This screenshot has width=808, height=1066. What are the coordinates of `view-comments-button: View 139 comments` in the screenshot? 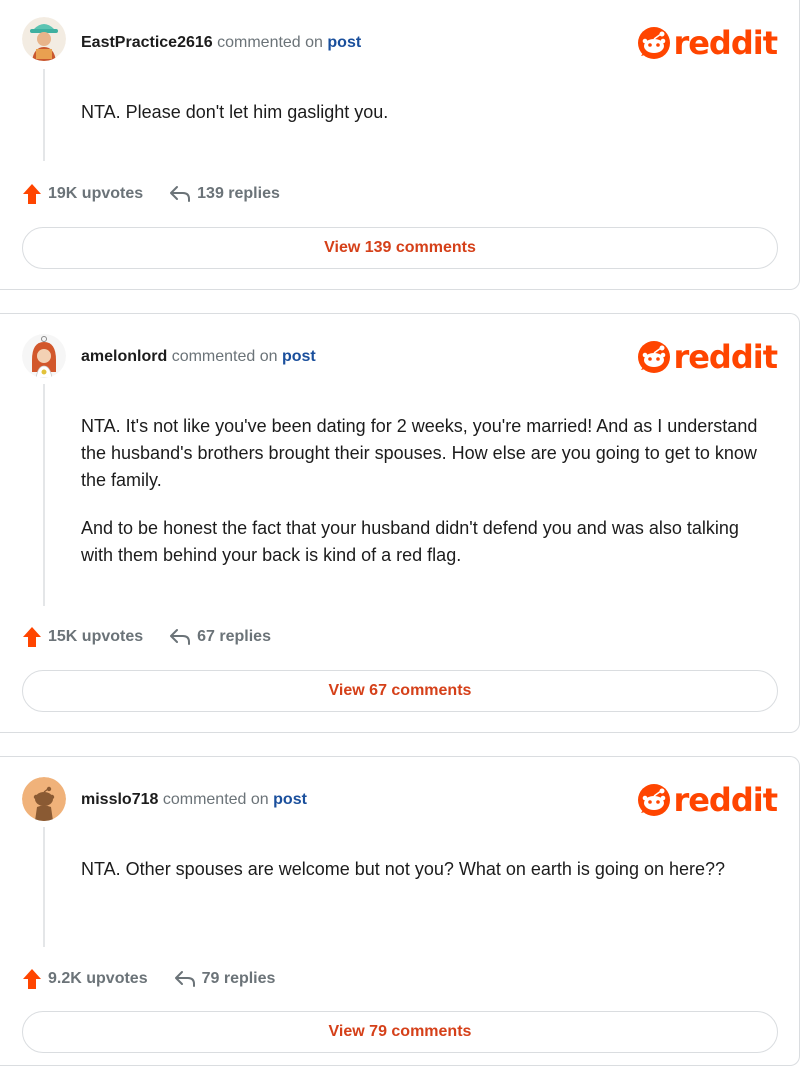 It's located at (400, 248).